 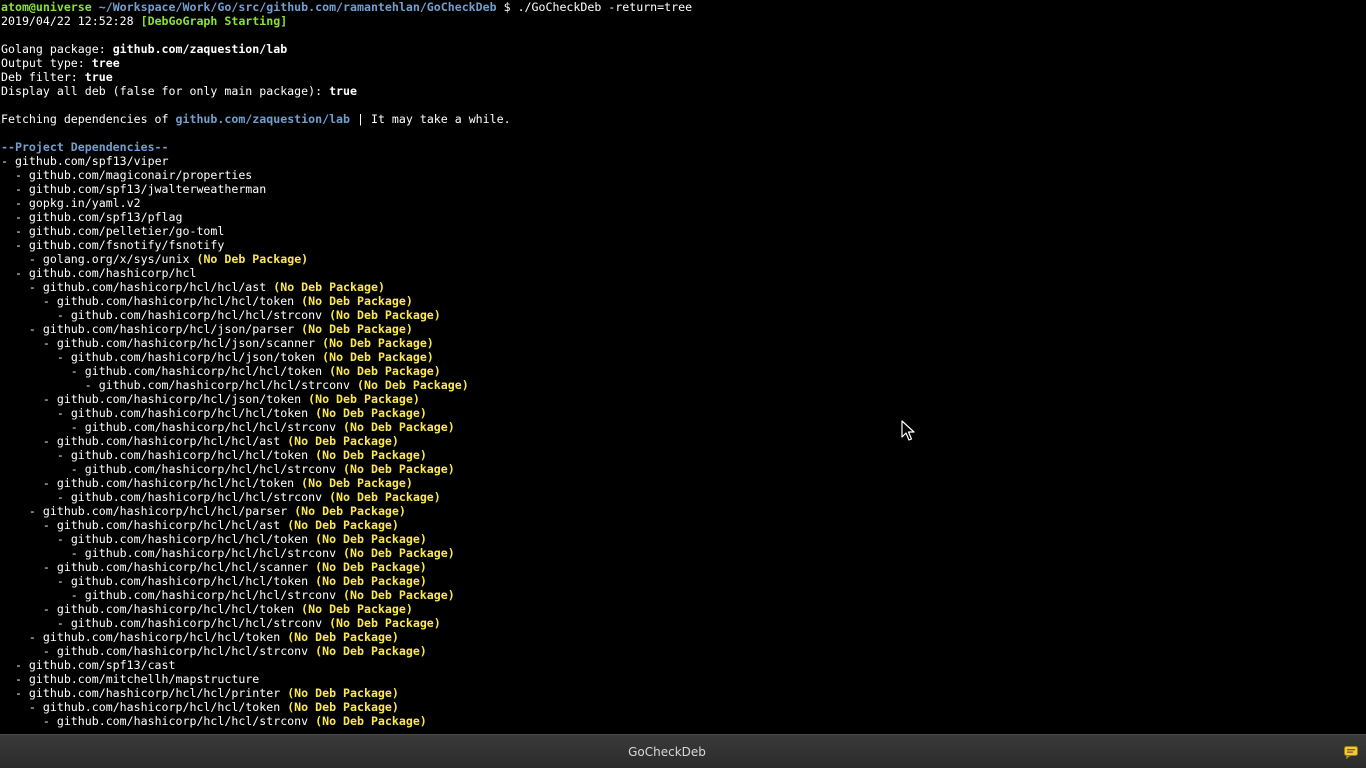 What do you see at coordinates (46, 7) in the screenshot?
I see `prompt-user-host: atom@universe` at bounding box center [46, 7].